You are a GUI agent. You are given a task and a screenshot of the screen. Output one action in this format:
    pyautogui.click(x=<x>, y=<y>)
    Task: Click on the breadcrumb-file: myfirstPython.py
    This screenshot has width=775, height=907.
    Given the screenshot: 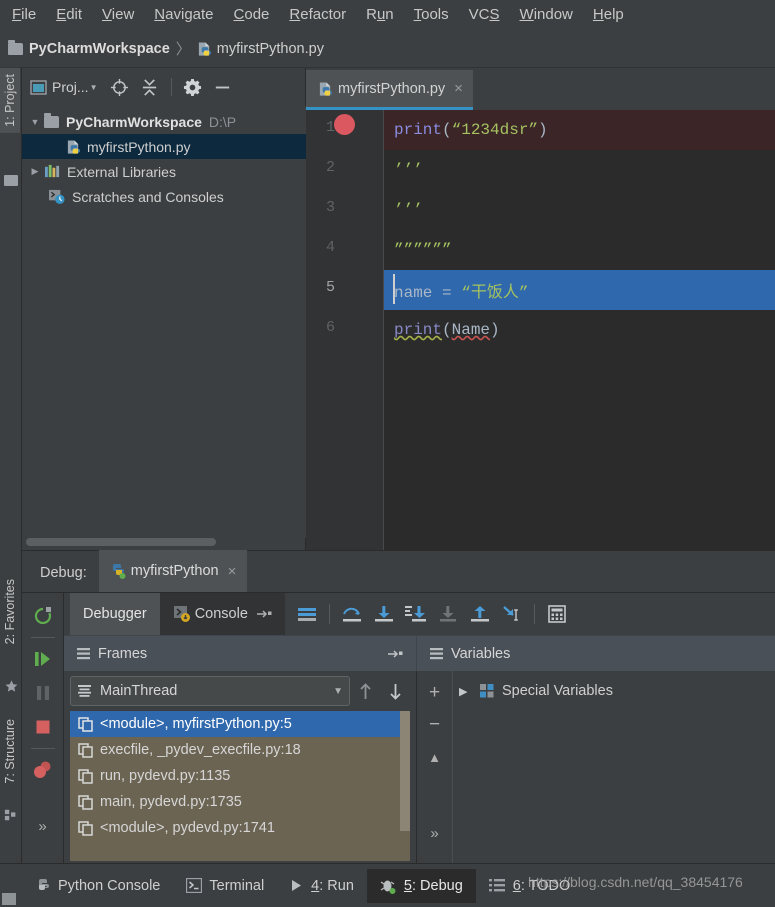 What is the action you would take?
    pyautogui.click(x=260, y=49)
    